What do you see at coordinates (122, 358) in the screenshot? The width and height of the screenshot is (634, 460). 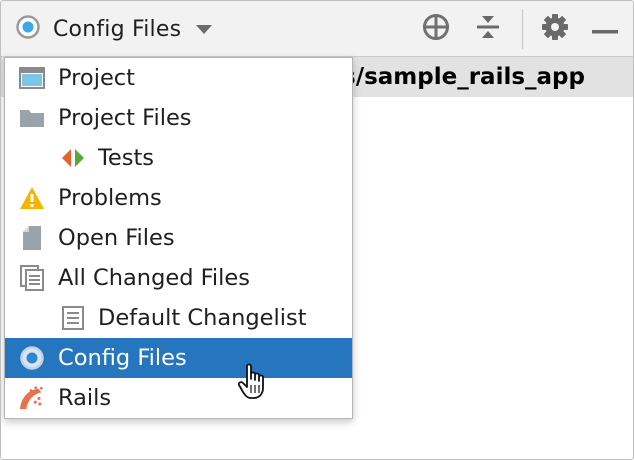 I see `menu-item-label: Config Files` at bounding box center [122, 358].